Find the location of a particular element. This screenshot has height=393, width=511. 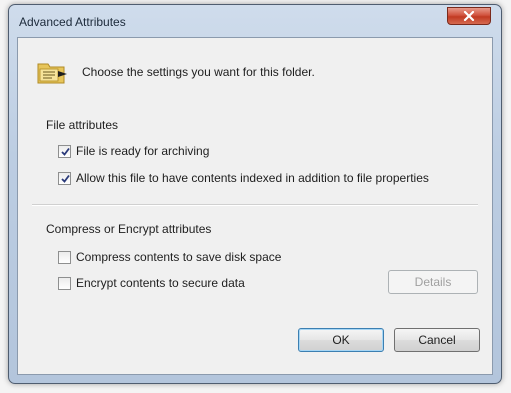

window-title: Advanced Attributes is located at coordinates (72, 22).